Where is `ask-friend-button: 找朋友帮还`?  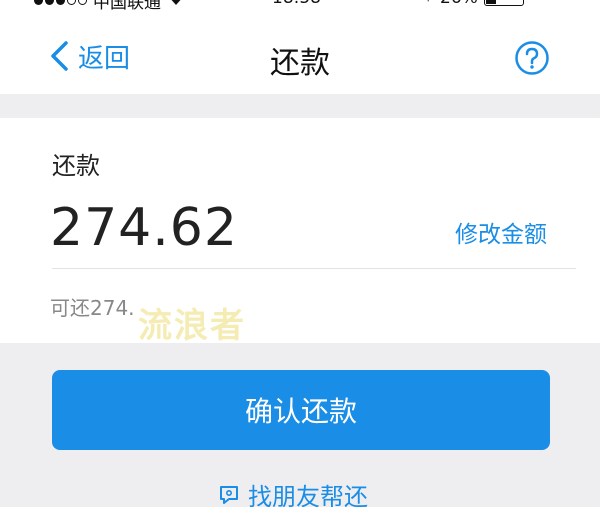
ask-friend-button: 找朋友帮还 is located at coordinates (293, 492).